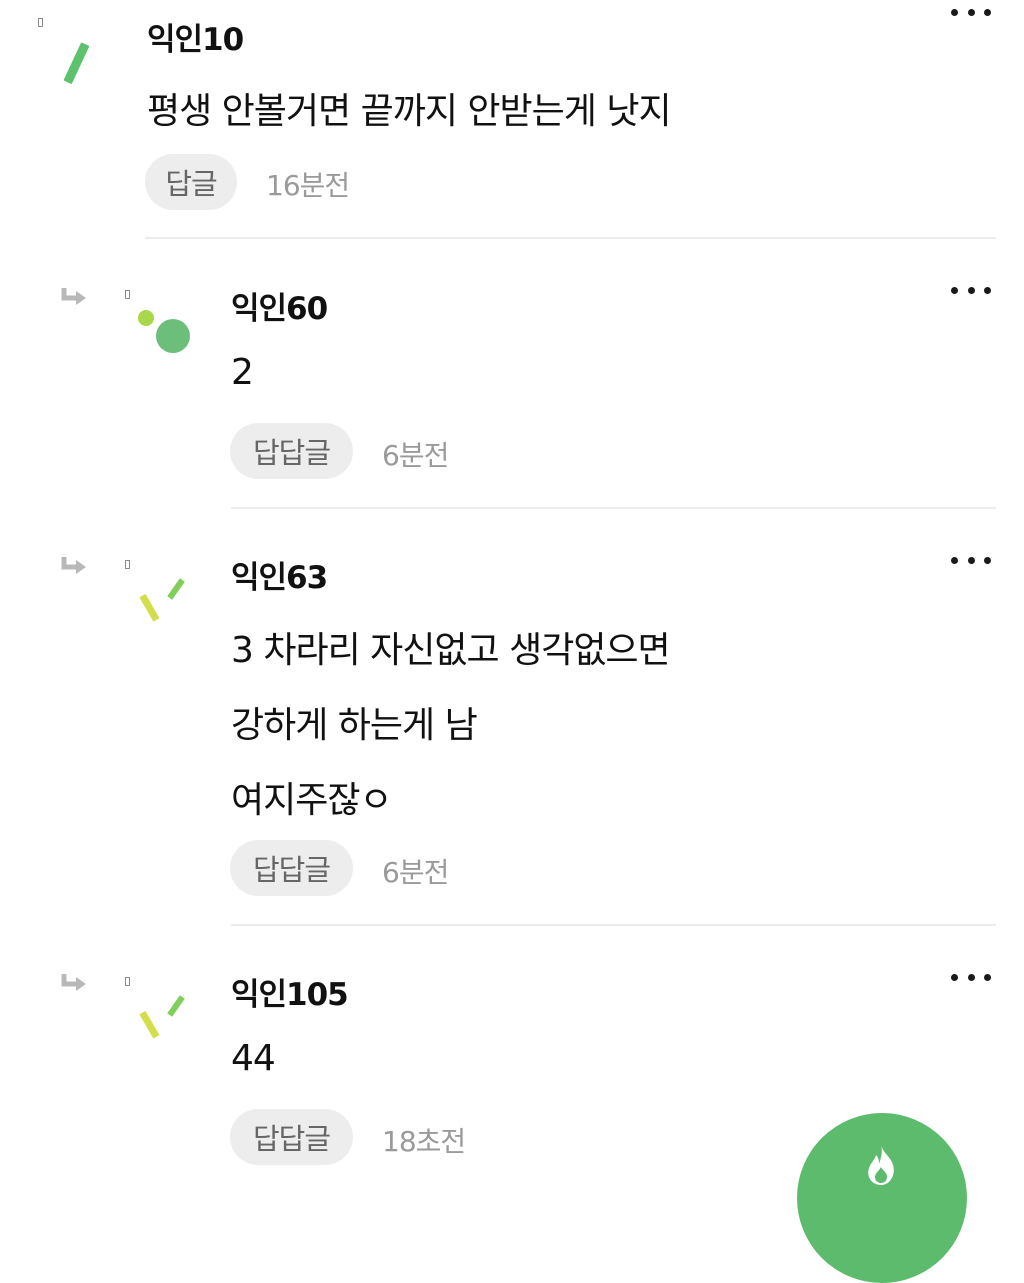  What do you see at coordinates (279, 305) in the screenshot?
I see `comment-author: 익인60` at bounding box center [279, 305].